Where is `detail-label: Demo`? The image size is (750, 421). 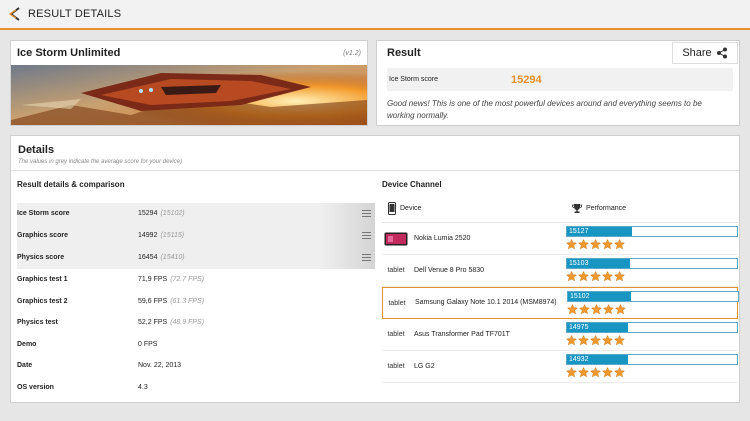 detail-label: Demo is located at coordinates (27, 344).